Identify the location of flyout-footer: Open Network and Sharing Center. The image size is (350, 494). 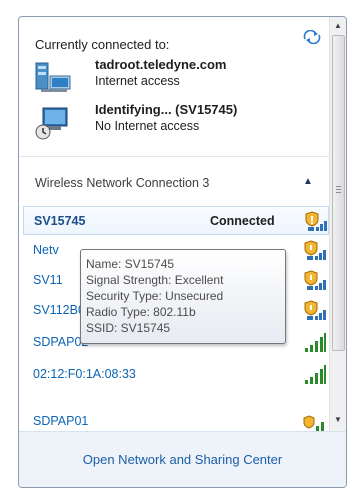
(182, 459).